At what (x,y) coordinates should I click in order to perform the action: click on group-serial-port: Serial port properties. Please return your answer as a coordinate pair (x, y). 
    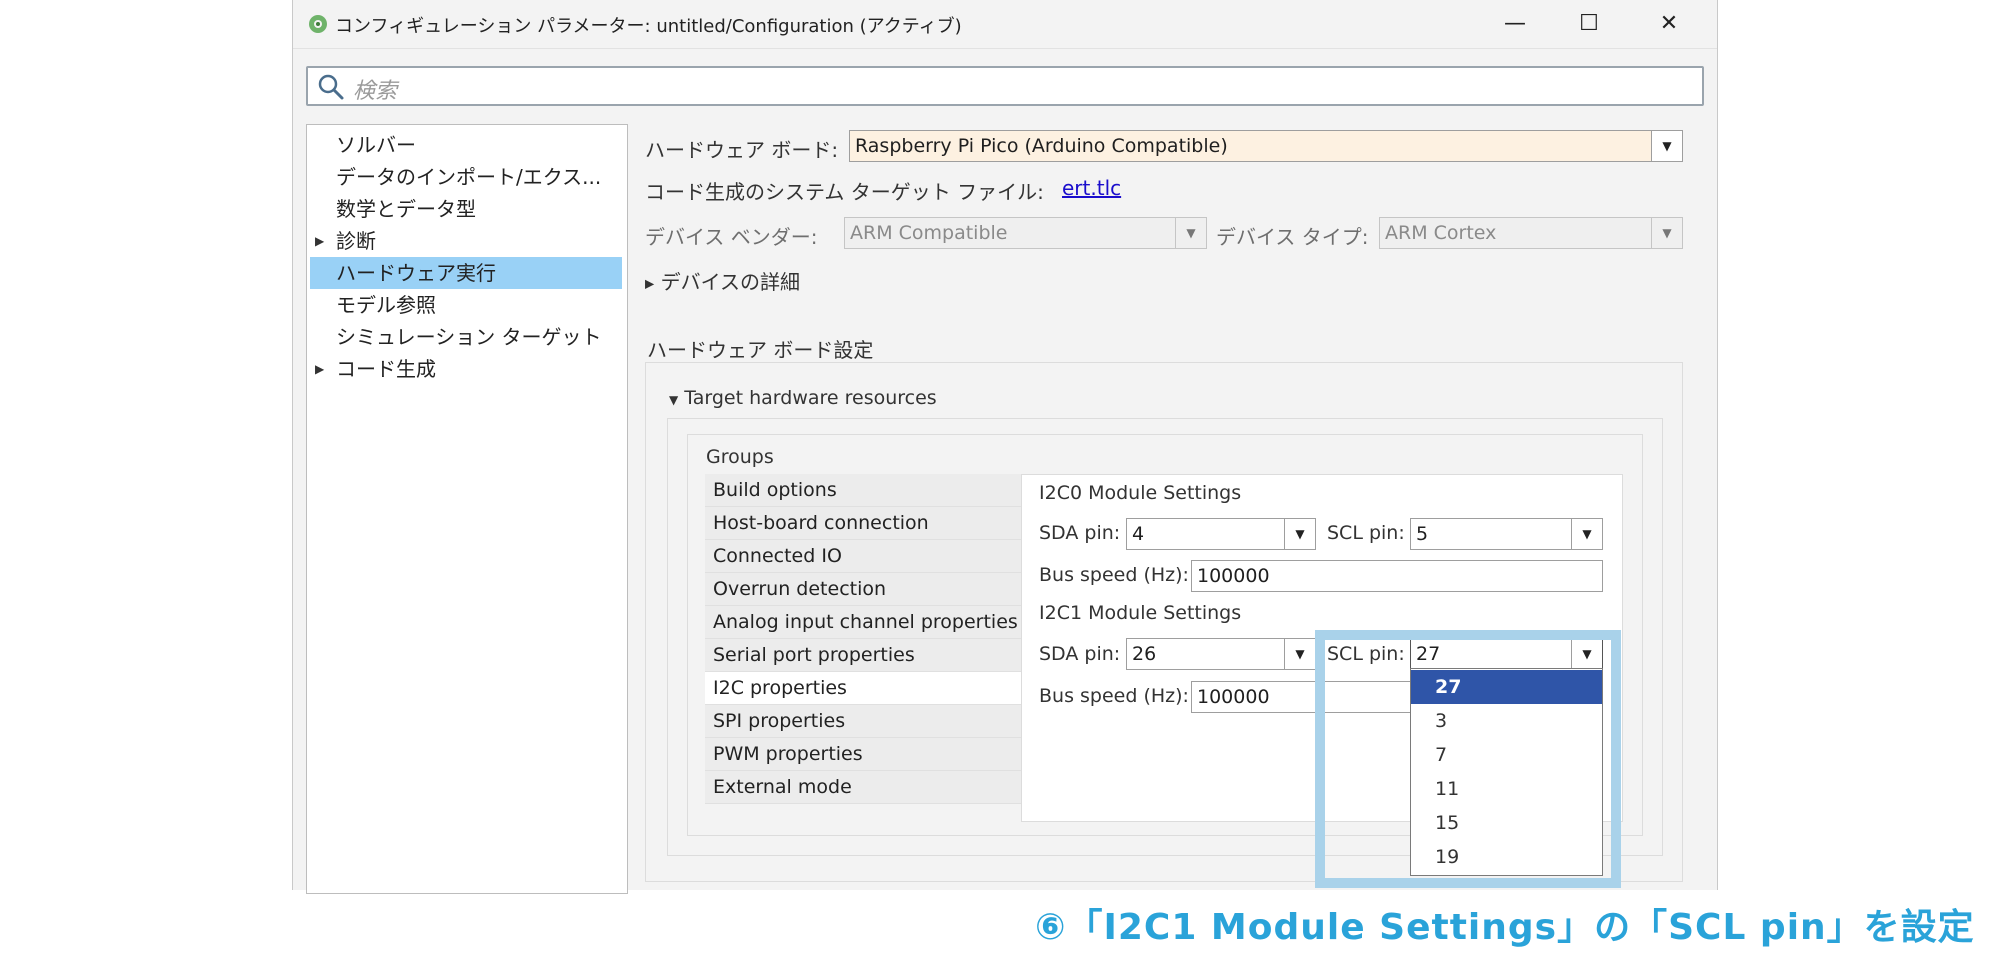
    Looking at the image, I should click on (863, 655).